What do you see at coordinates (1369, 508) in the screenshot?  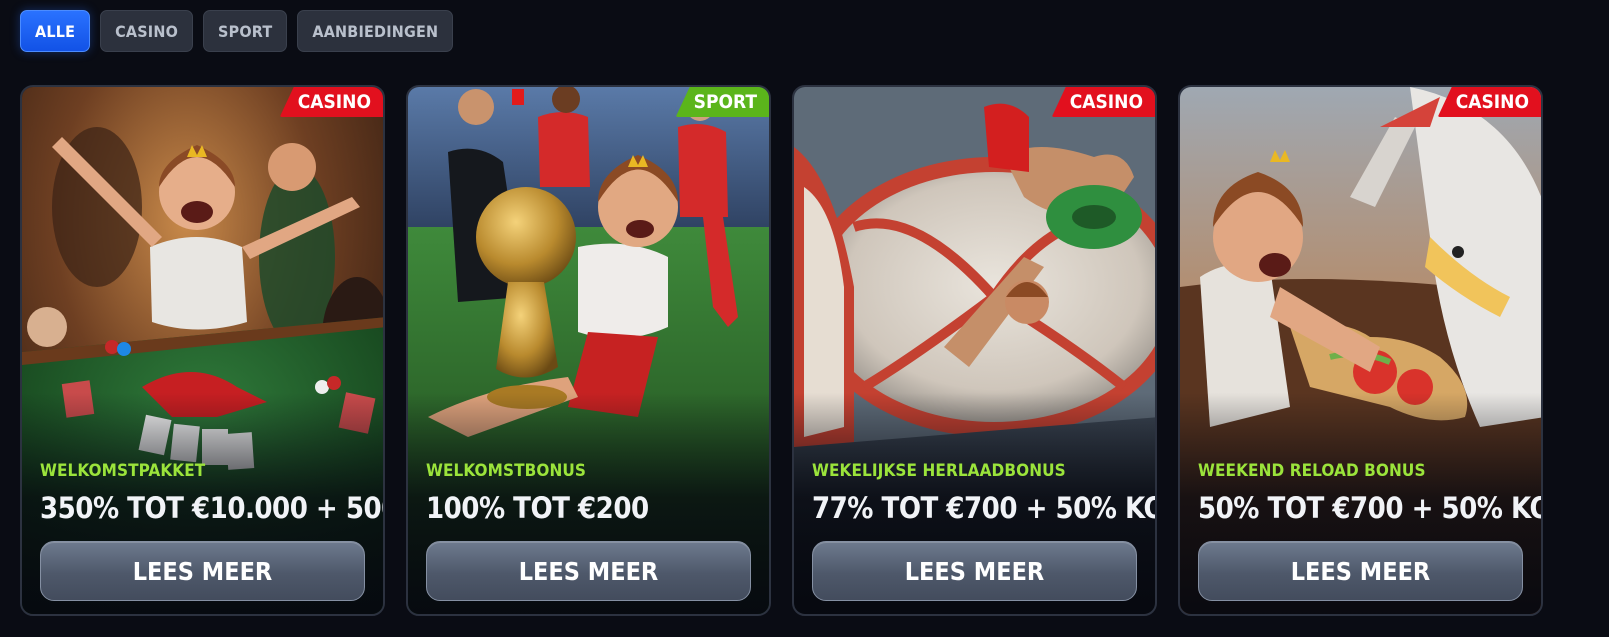 I see `promotion-title: 50% TOT €700 + 50% KORTING` at bounding box center [1369, 508].